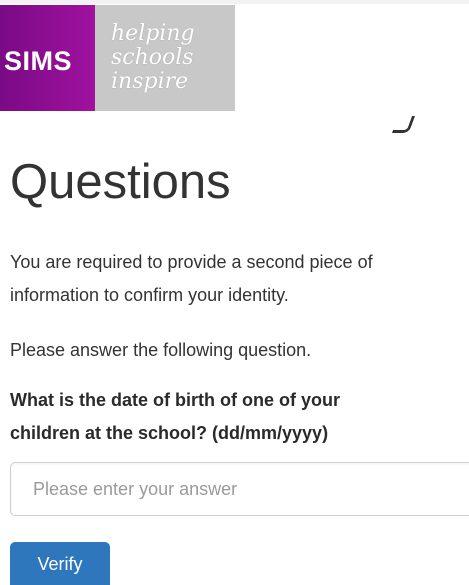 This screenshot has width=469, height=585. Describe the element at coordinates (169, 433) in the screenshot. I see `question-line-2: children at the school? (dd/mm/yyyy)` at that location.